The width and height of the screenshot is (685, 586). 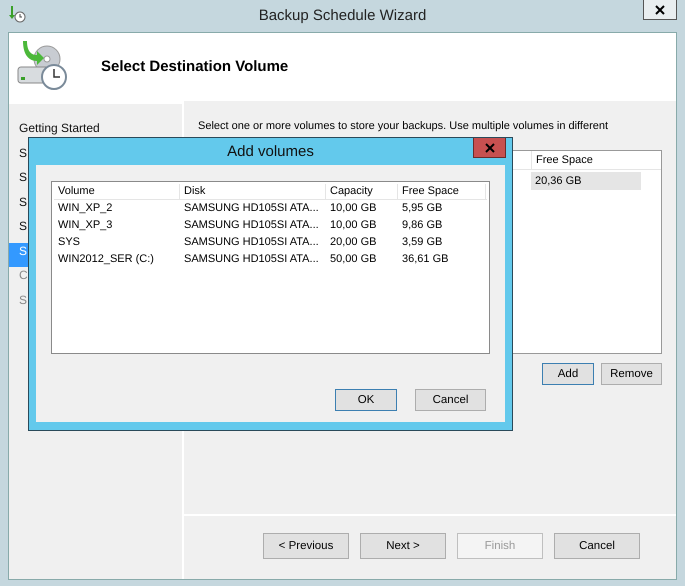 What do you see at coordinates (270, 152) in the screenshot?
I see `dialog-title: Add volumes` at bounding box center [270, 152].